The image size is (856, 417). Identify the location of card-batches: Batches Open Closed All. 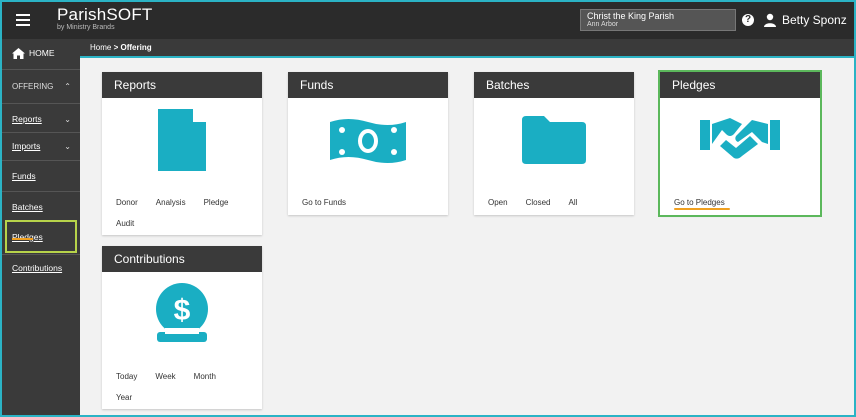
(554, 143).